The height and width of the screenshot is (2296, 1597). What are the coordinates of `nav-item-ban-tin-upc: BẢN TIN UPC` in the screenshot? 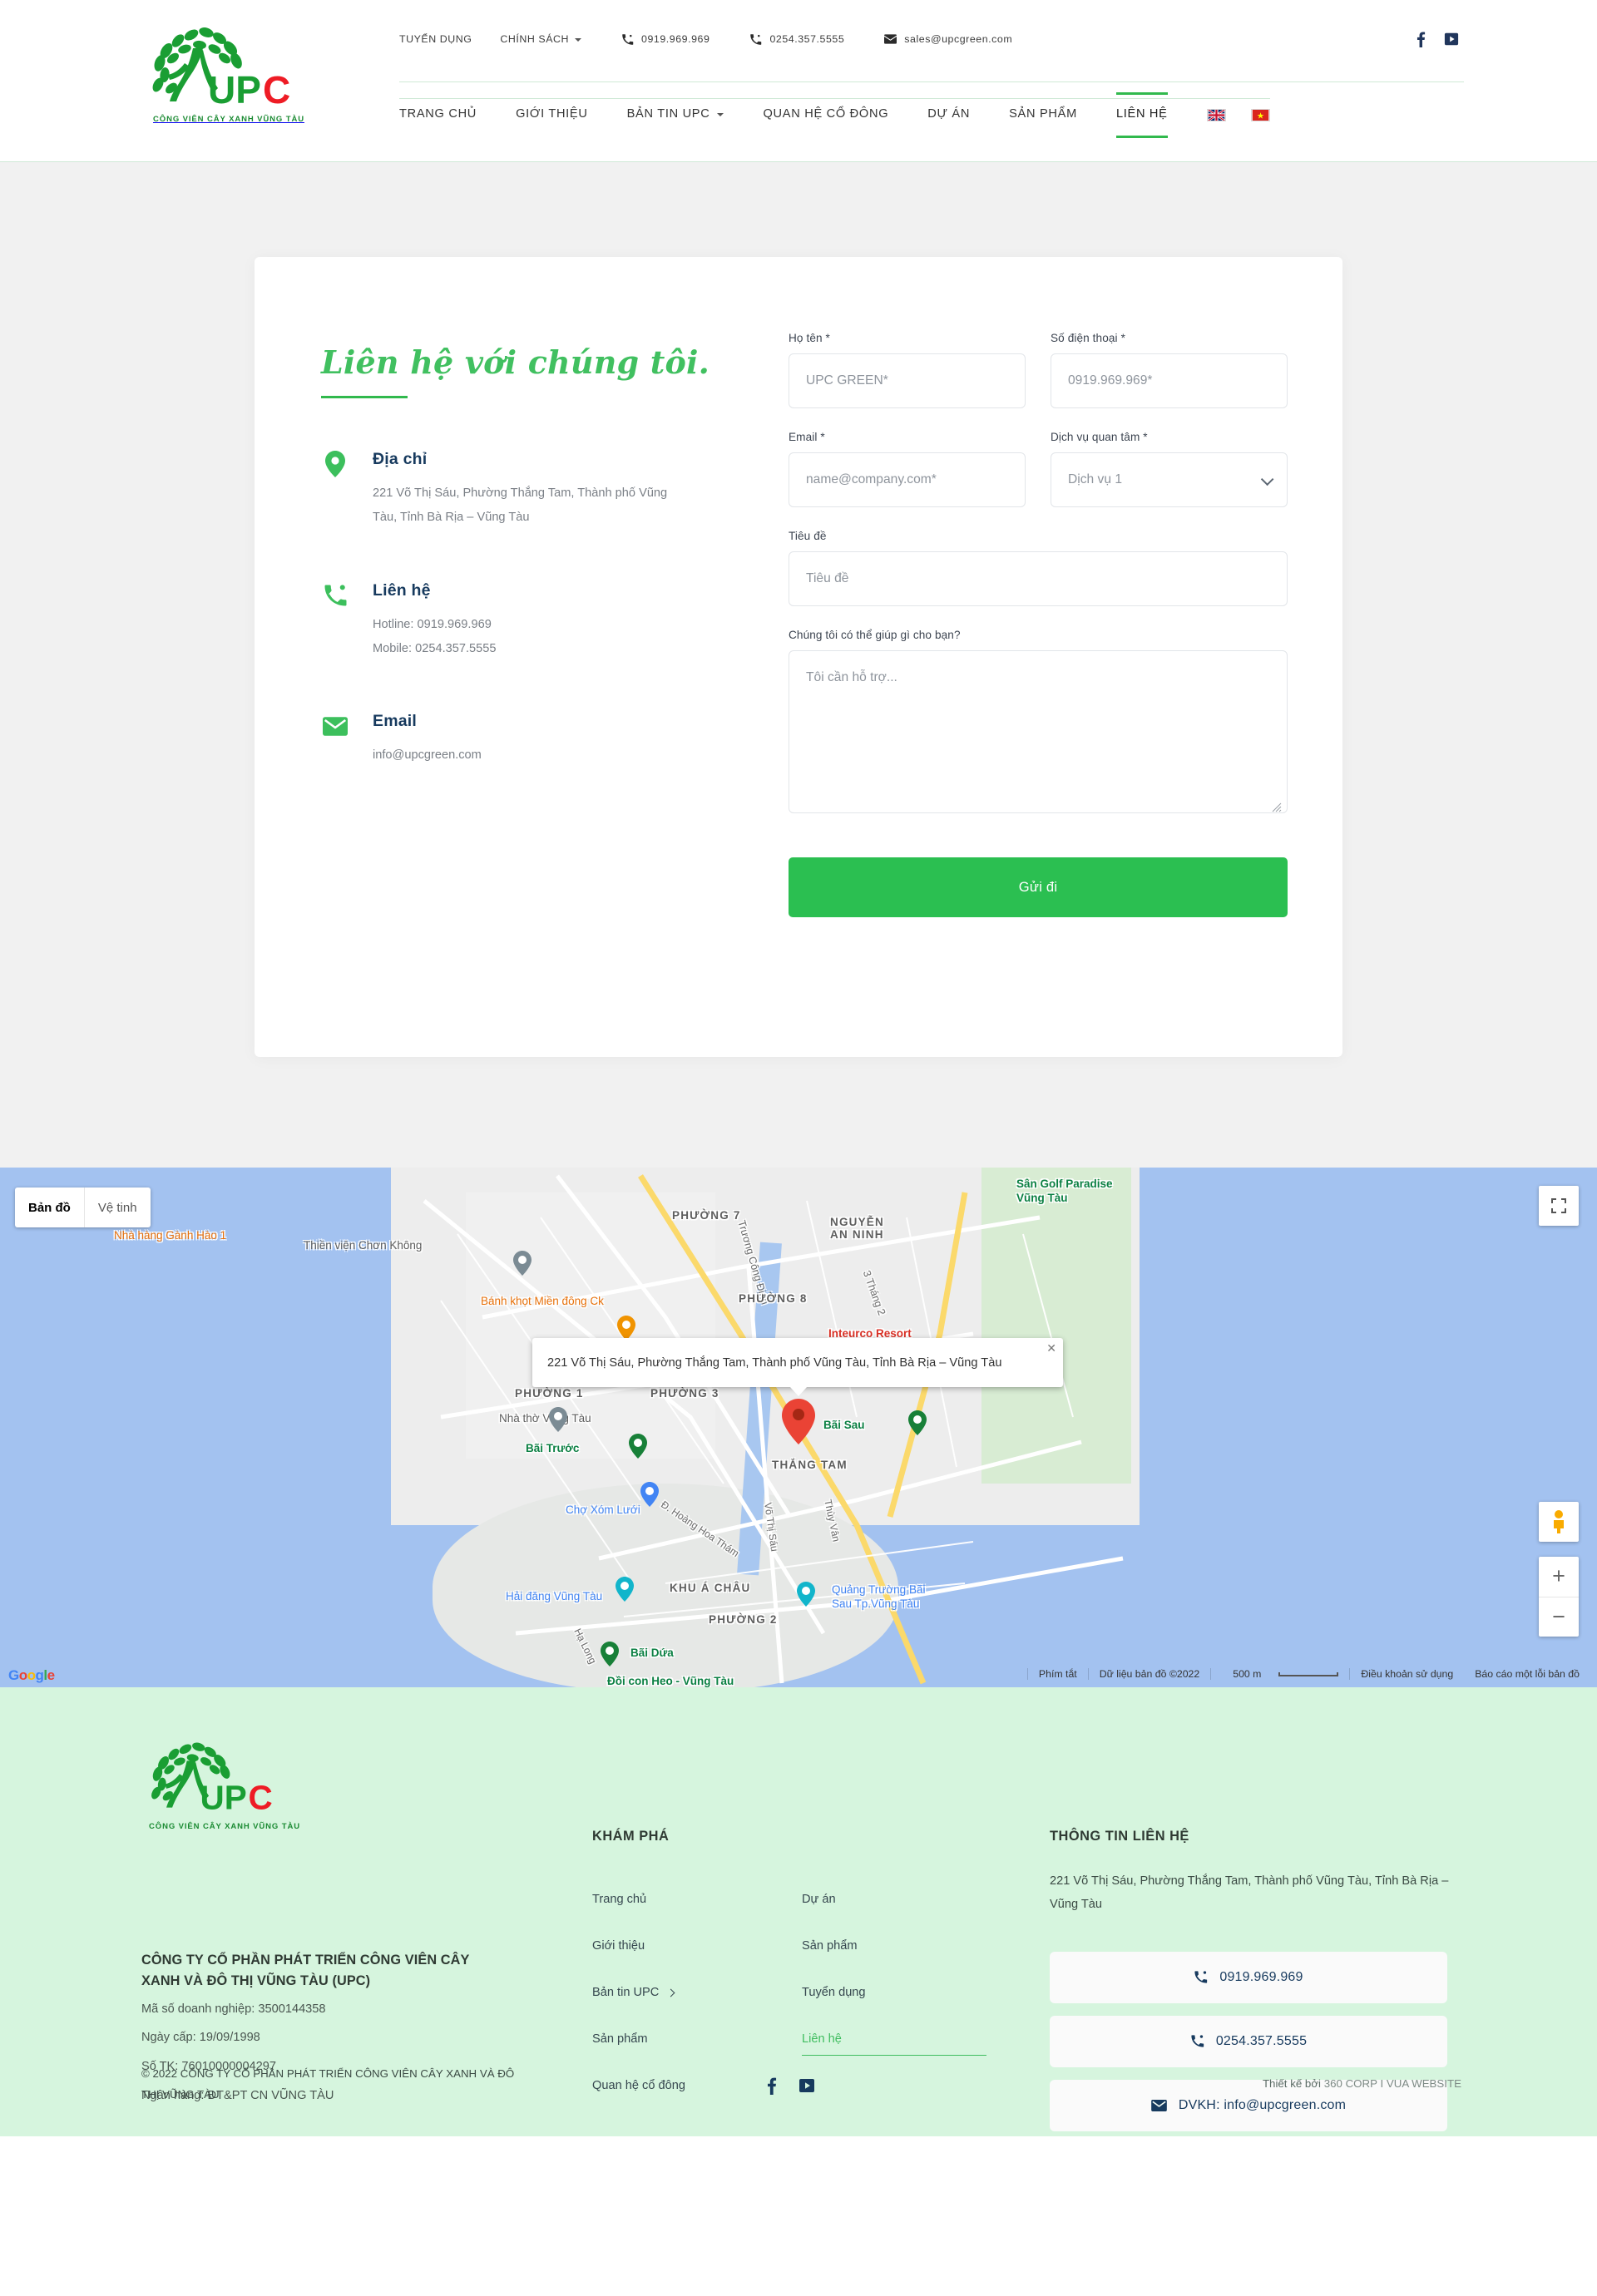 It's located at (675, 115).